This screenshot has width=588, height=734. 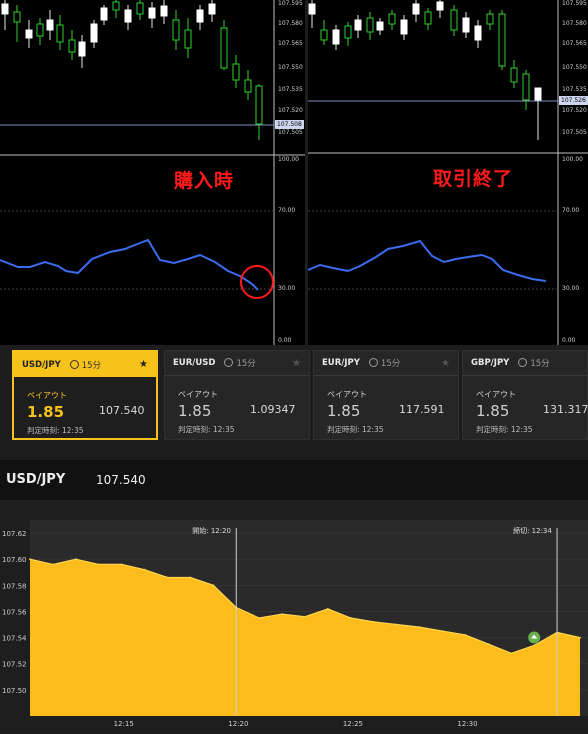 What do you see at coordinates (46, 412) in the screenshot?
I see `payout-value: 1.85` at bounding box center [46, 412].